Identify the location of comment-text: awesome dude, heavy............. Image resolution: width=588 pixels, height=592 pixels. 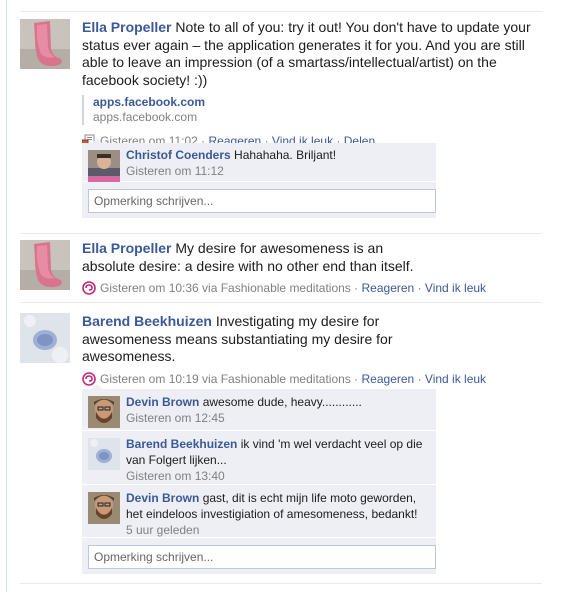
(282, 402).